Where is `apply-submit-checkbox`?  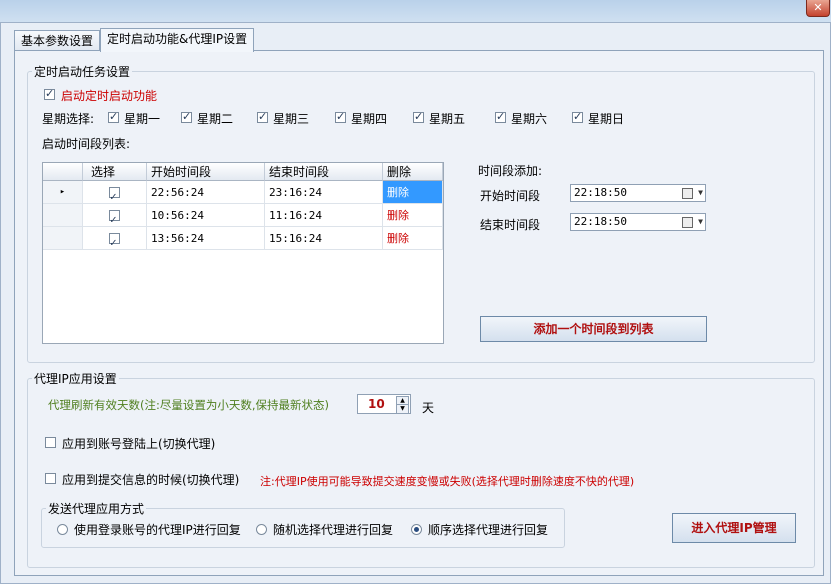
apply-submit-checkbox is located at coordinates (50, 478).